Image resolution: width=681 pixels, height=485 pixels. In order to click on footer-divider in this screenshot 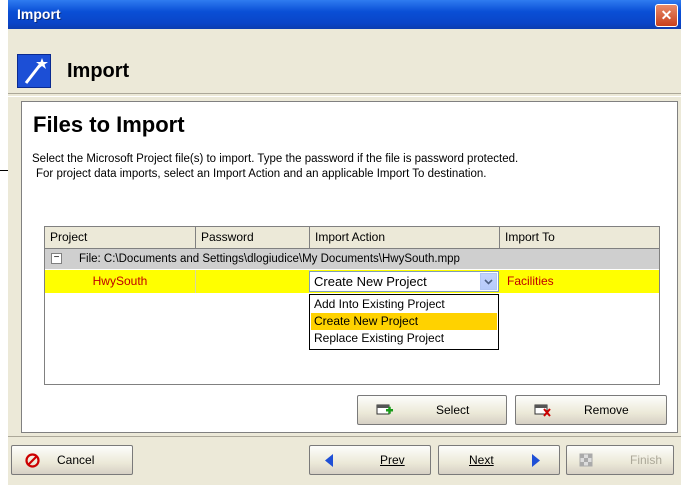, I will do `click(344, 436)`.